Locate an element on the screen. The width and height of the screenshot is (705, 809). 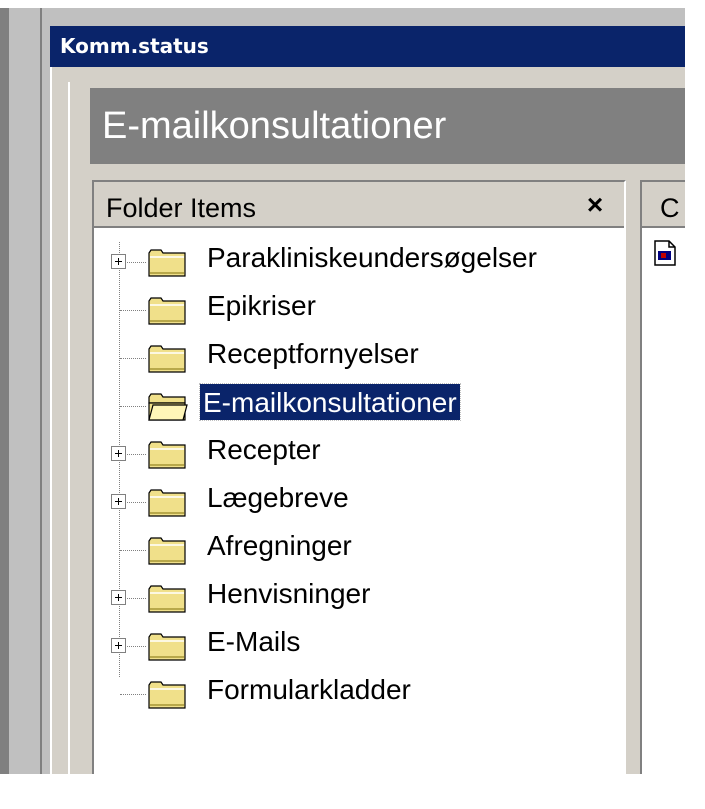
folder-item: Lægebreve is located at coordinates (359, 492).